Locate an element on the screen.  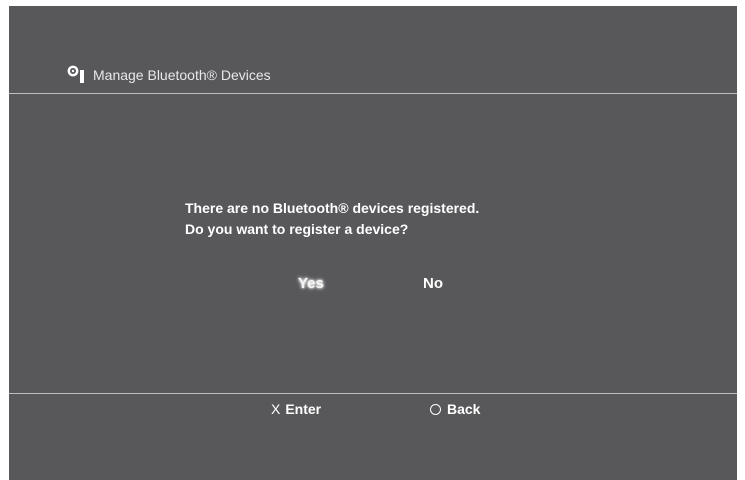
header-divider is located at coordinates (373, 93).